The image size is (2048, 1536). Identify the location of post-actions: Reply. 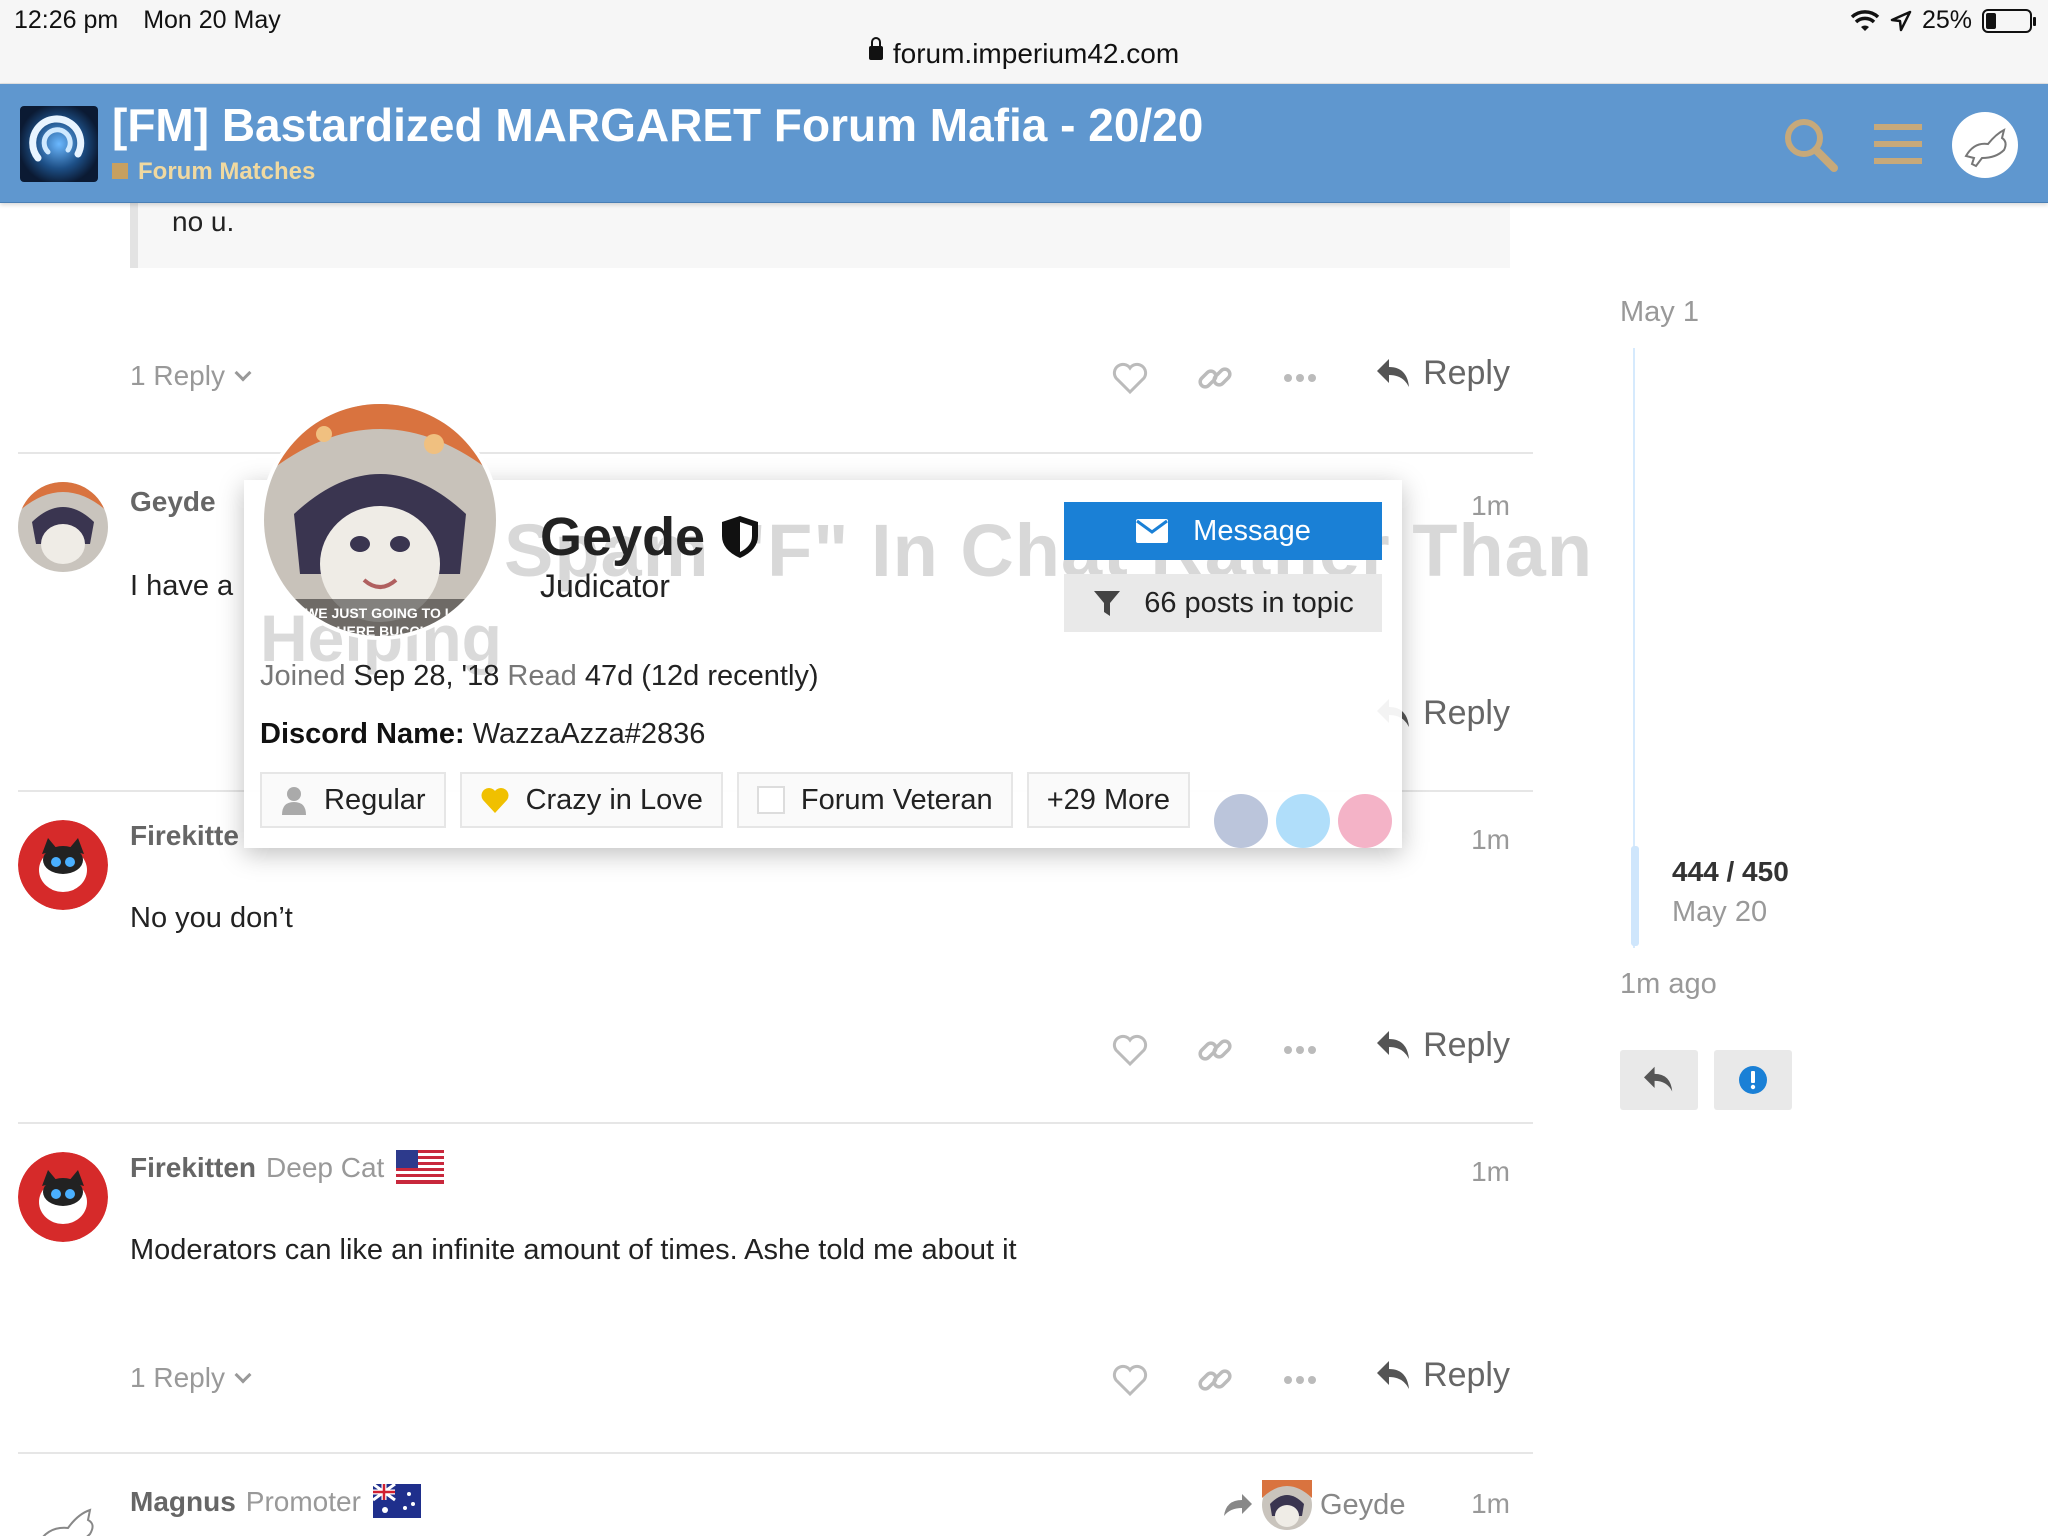
(820, 1050).